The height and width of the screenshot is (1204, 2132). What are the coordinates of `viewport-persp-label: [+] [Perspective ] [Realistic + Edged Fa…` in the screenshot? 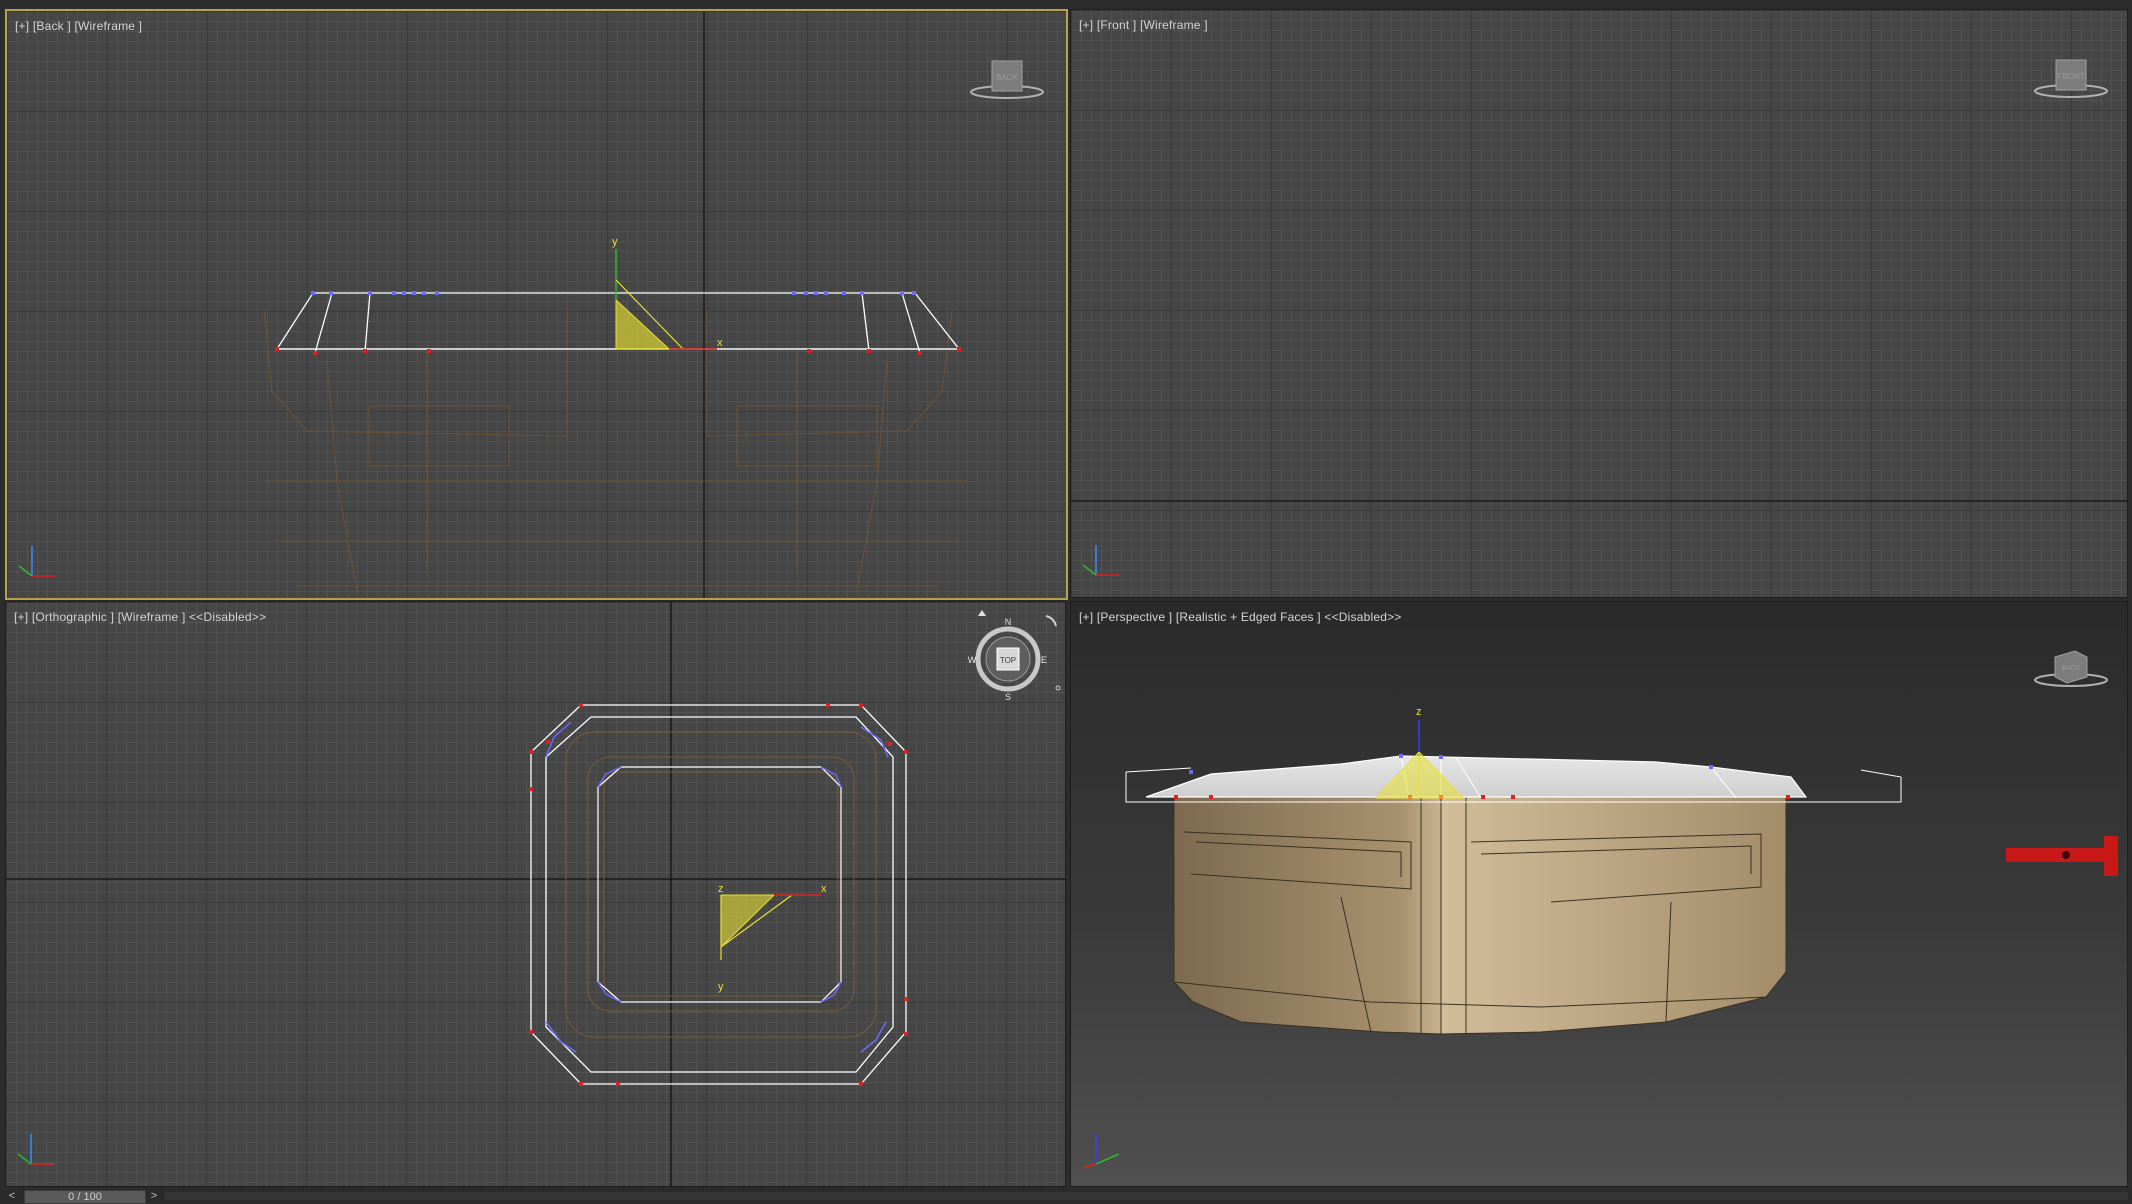 It's located at (1240, 617).